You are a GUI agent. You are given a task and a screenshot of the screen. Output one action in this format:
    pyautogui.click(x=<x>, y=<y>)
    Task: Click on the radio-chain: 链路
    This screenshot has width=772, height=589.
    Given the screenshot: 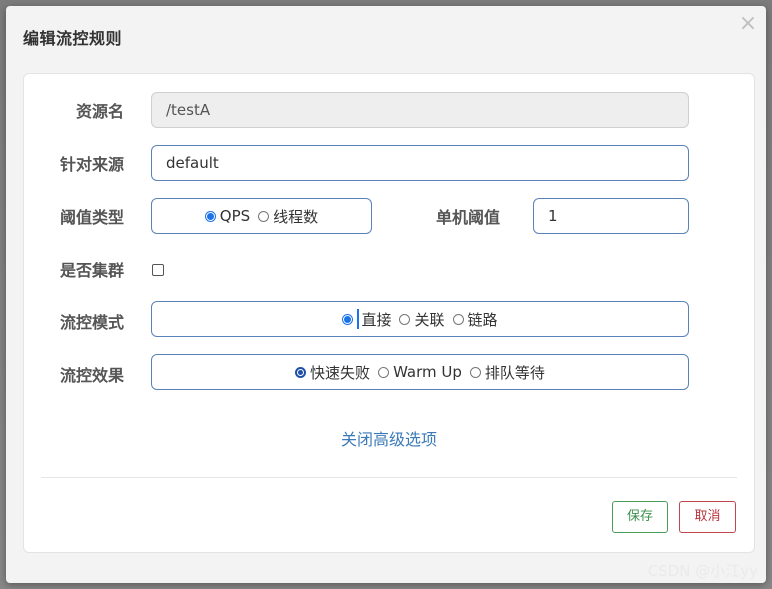 What is the action you would take?
    pyautogui.click(x=475, y=319)
    